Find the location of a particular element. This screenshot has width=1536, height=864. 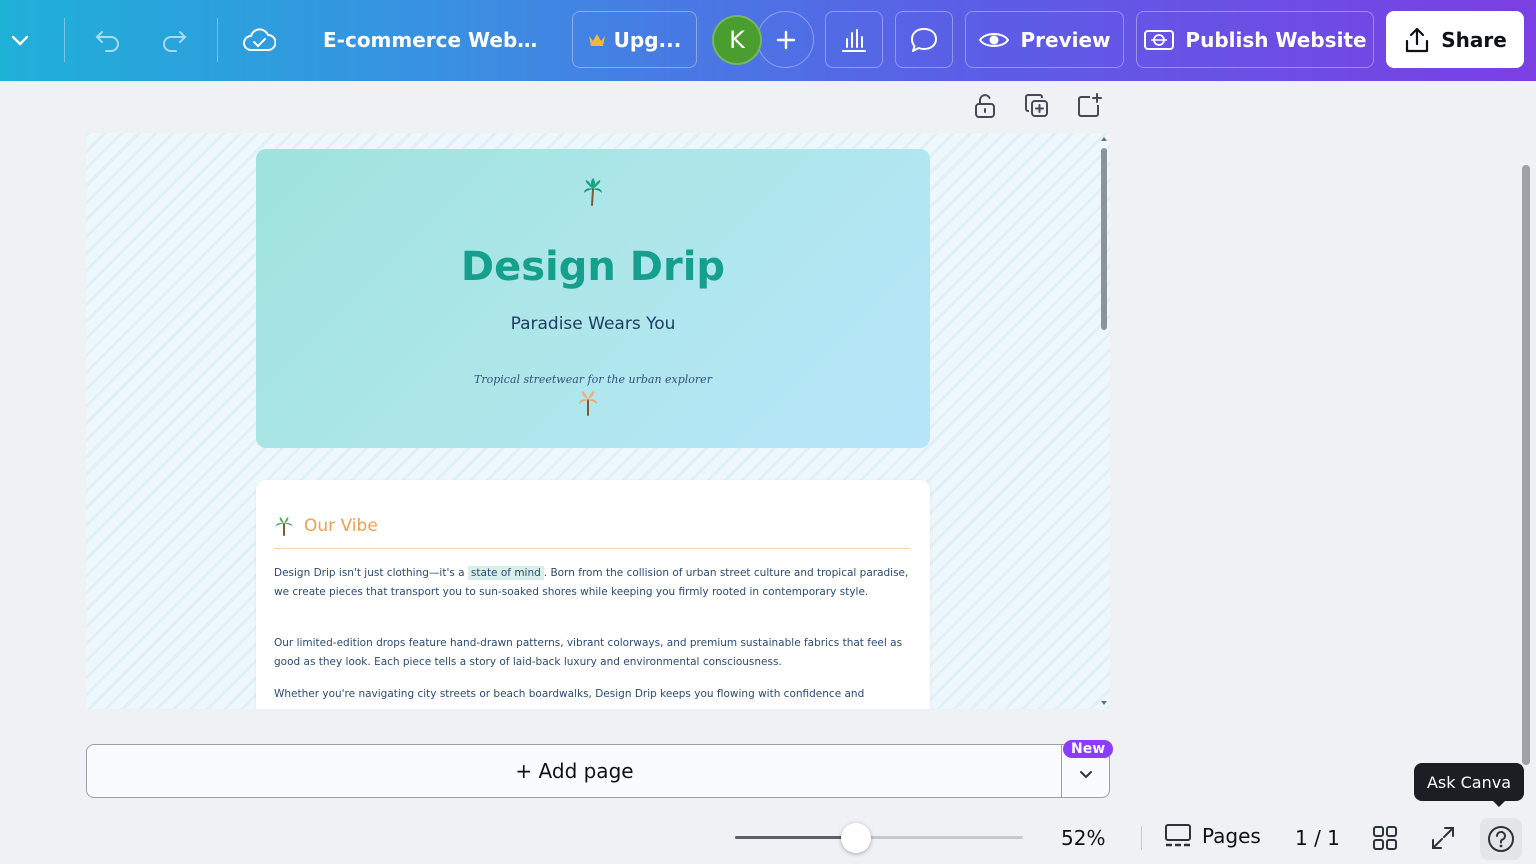

add-page-button: + Add page is located at coordinates (574, 771).